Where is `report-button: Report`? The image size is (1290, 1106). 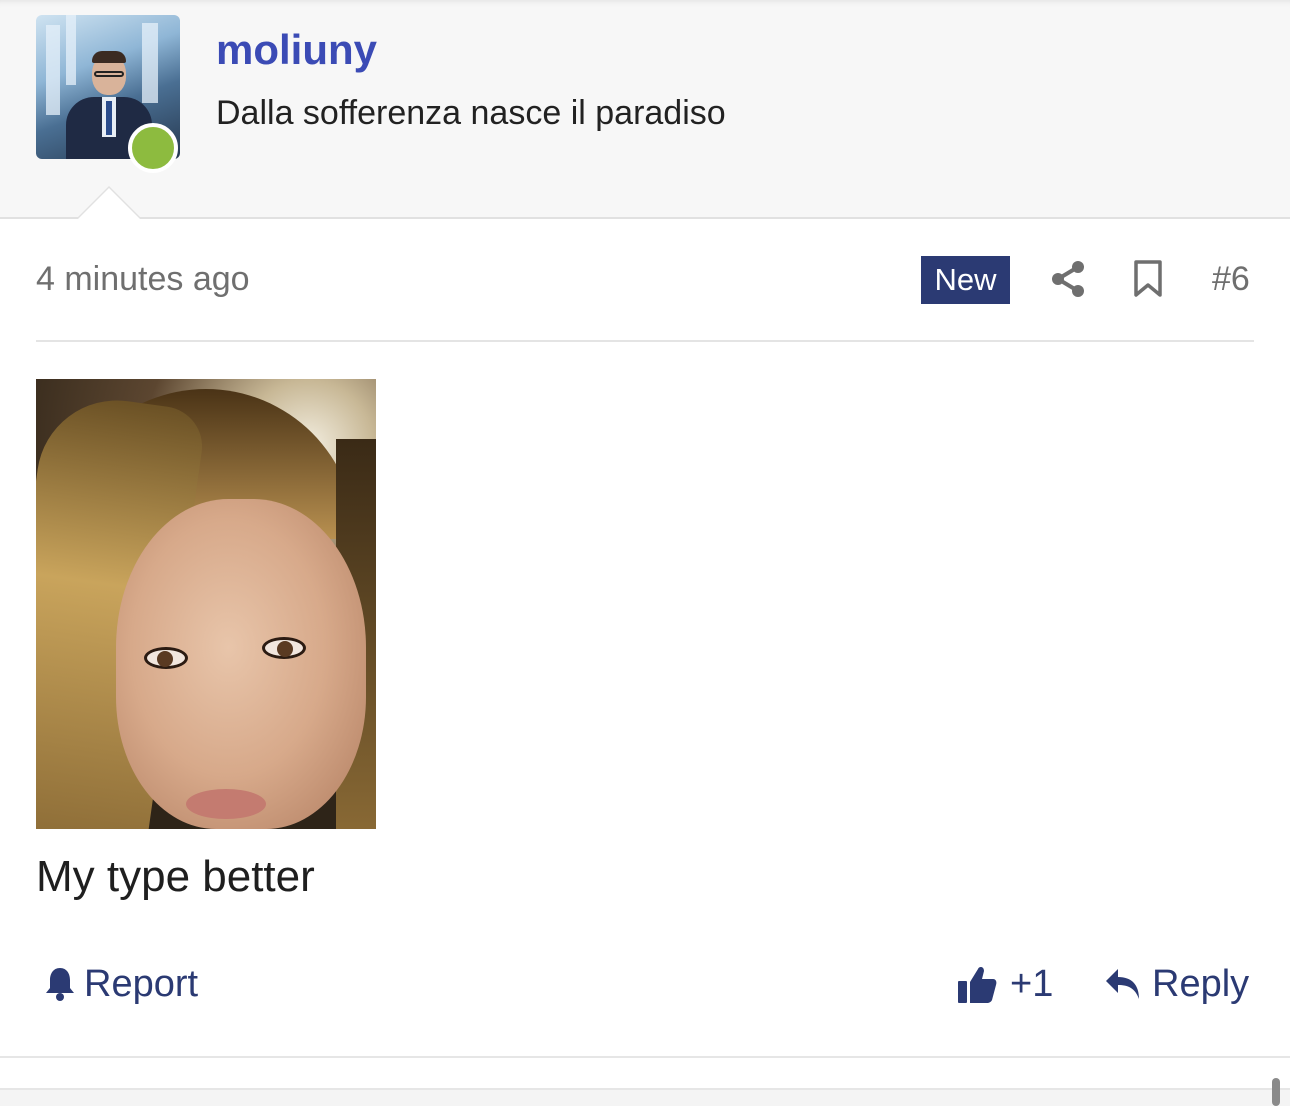
report-button: Report is located at coordinates (121, 984).